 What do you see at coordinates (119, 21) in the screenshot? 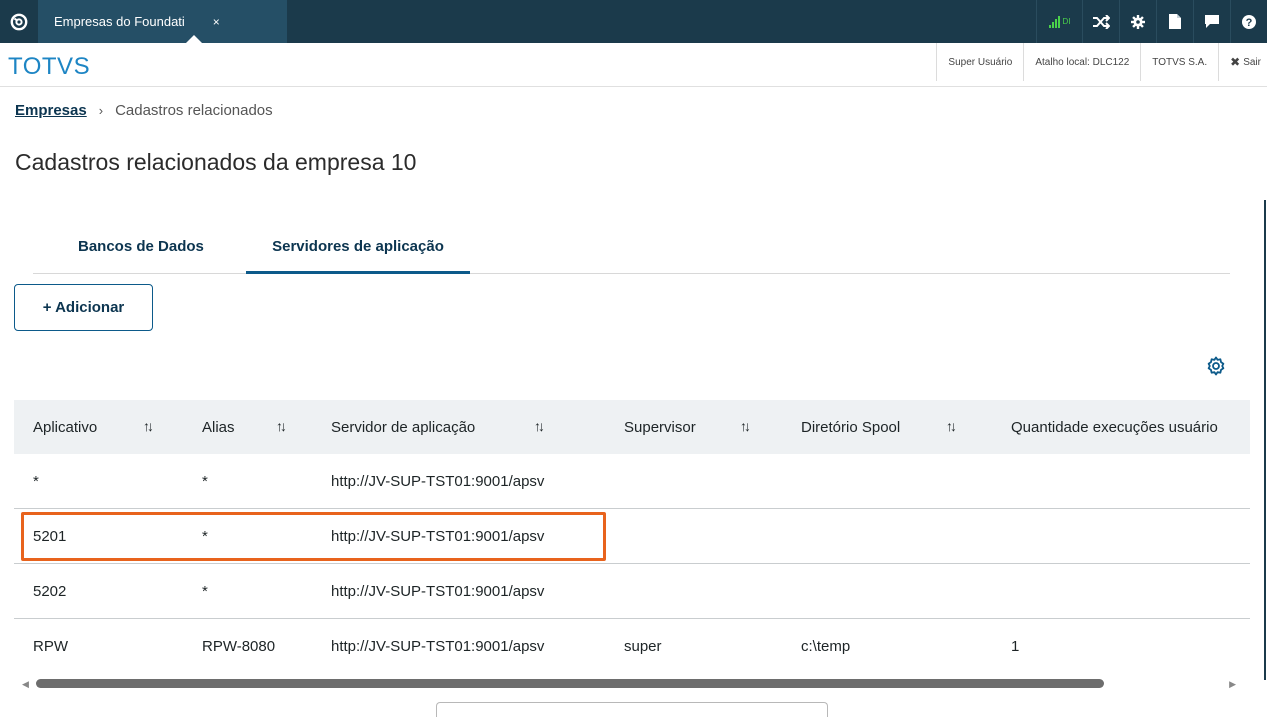
I see `tab-label: Empresas do Foundati` at bounding box center [119, 21].